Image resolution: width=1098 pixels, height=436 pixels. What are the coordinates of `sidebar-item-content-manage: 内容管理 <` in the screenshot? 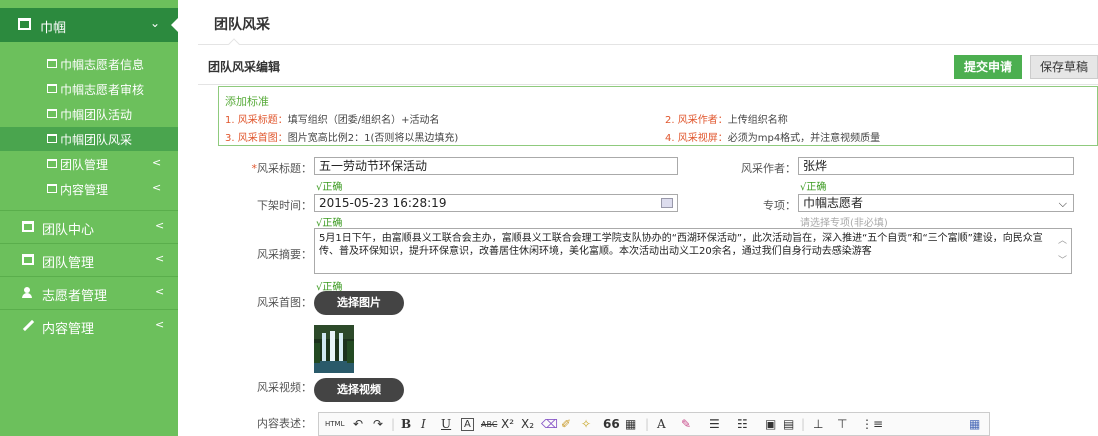 It's located at (89, 325).